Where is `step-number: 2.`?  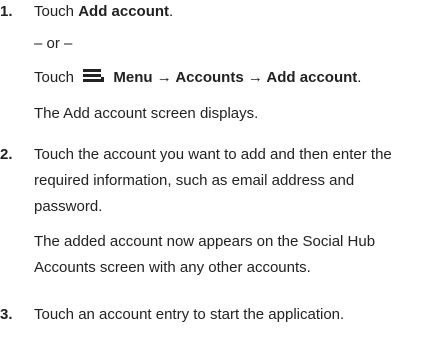
step-number: 2. is located at coordinates (6, 154).